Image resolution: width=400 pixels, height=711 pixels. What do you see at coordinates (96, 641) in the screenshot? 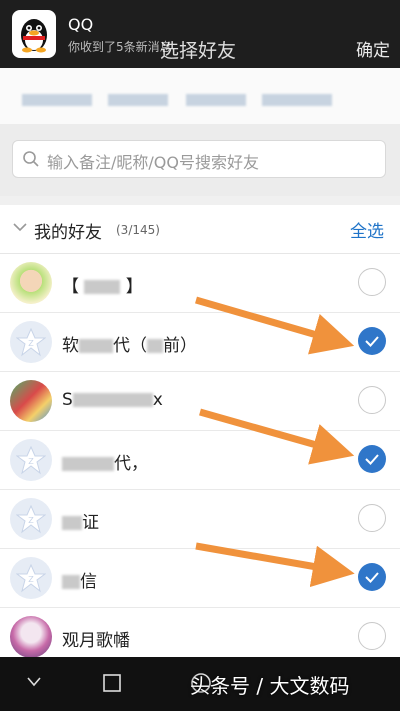
I see `friend-name: 观月歌幡` at bounding box center [96, 641].